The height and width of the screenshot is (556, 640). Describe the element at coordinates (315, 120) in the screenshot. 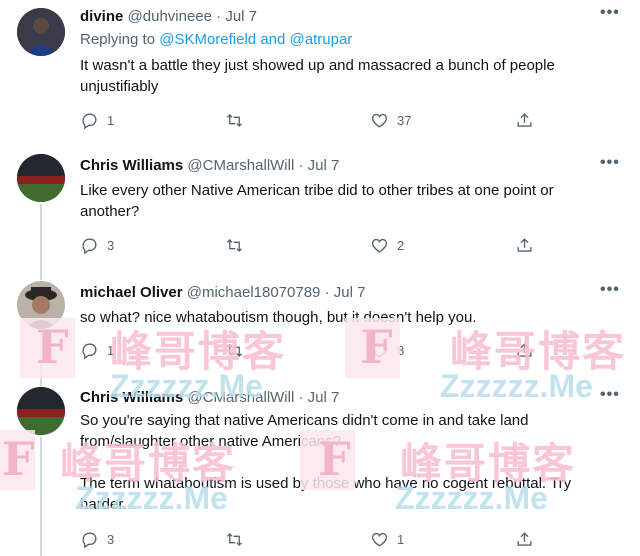

I see `tweet-actions: 1 37` at that location.